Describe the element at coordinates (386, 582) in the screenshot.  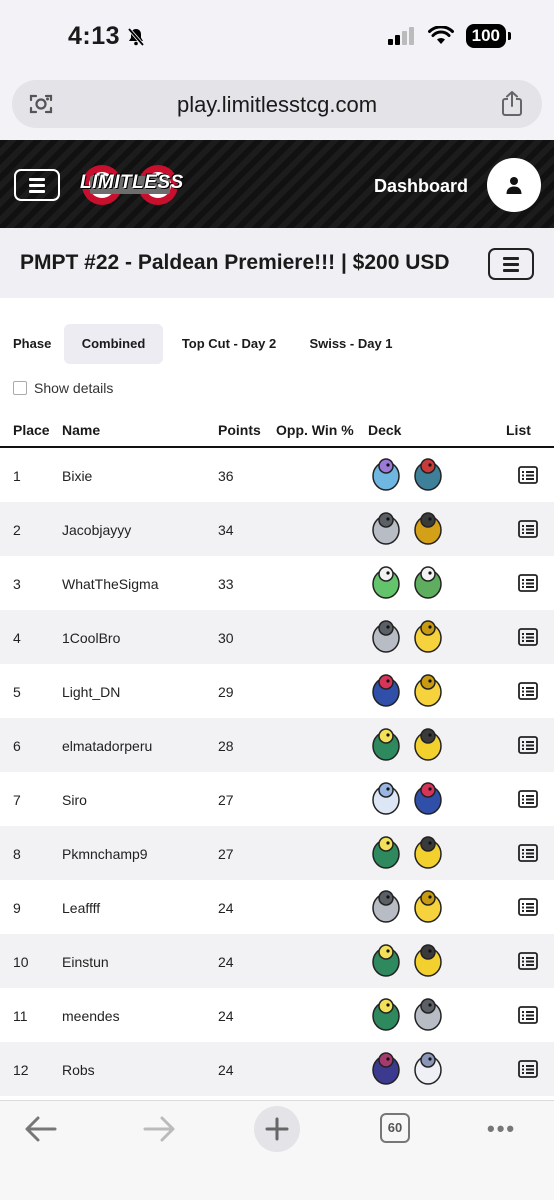
I see `gardevoir-icon` at that location.